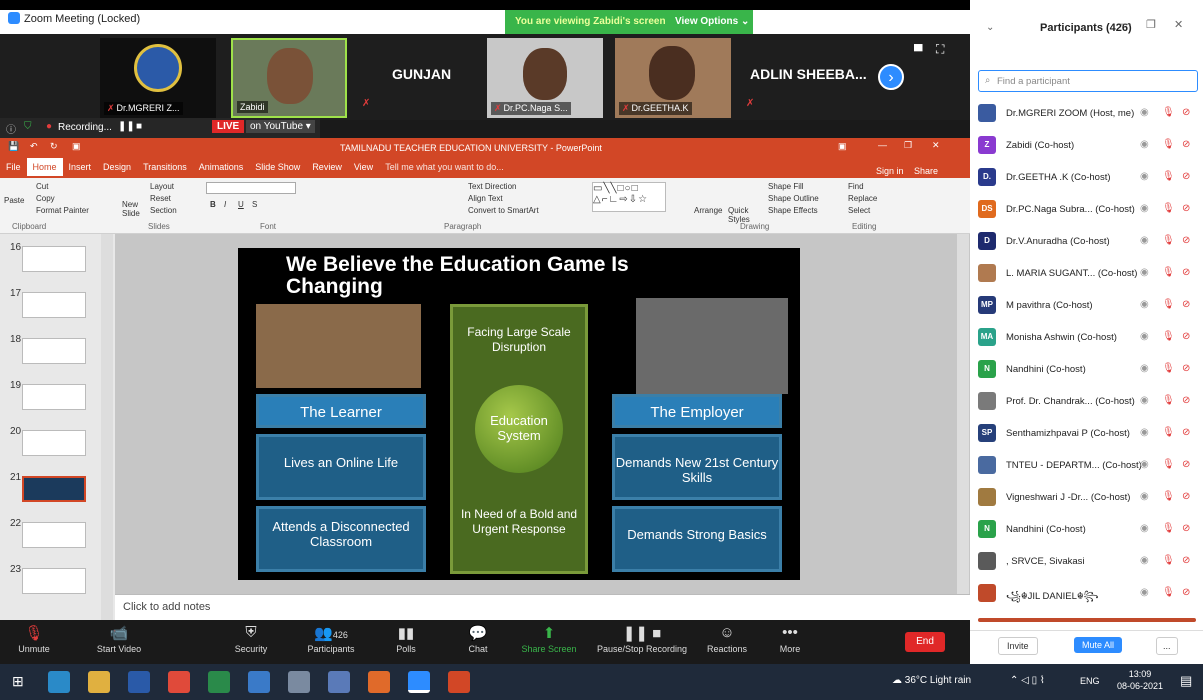 The height and width of the screenshot is (700, 1203). I want to click on notes-pane: Click to add notes, so click(542, 607).